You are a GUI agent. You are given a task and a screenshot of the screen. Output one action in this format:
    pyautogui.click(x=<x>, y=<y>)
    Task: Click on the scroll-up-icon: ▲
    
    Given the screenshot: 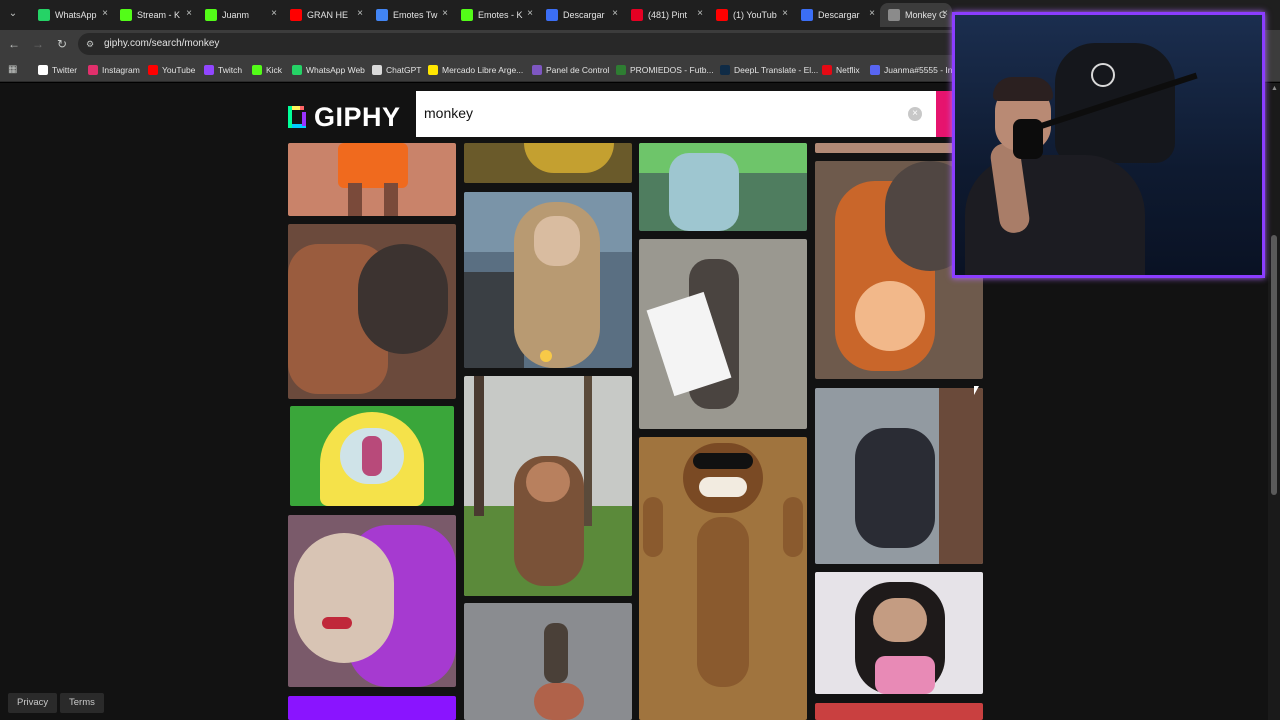 What is the action you would take?
    pyautogui.click(x=1274, y=88)
    